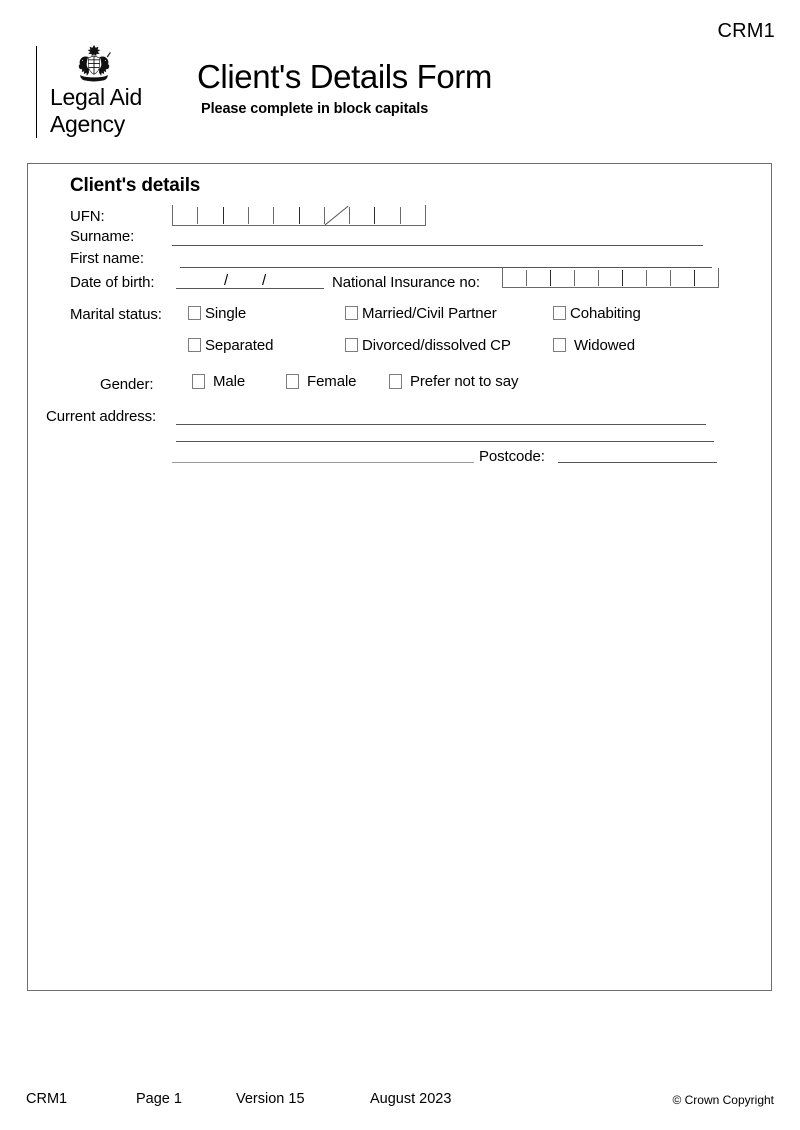 The height and width of the screenshot is (1130, 800). I want to click on checkbox-label: Separated, so click(239, 345).